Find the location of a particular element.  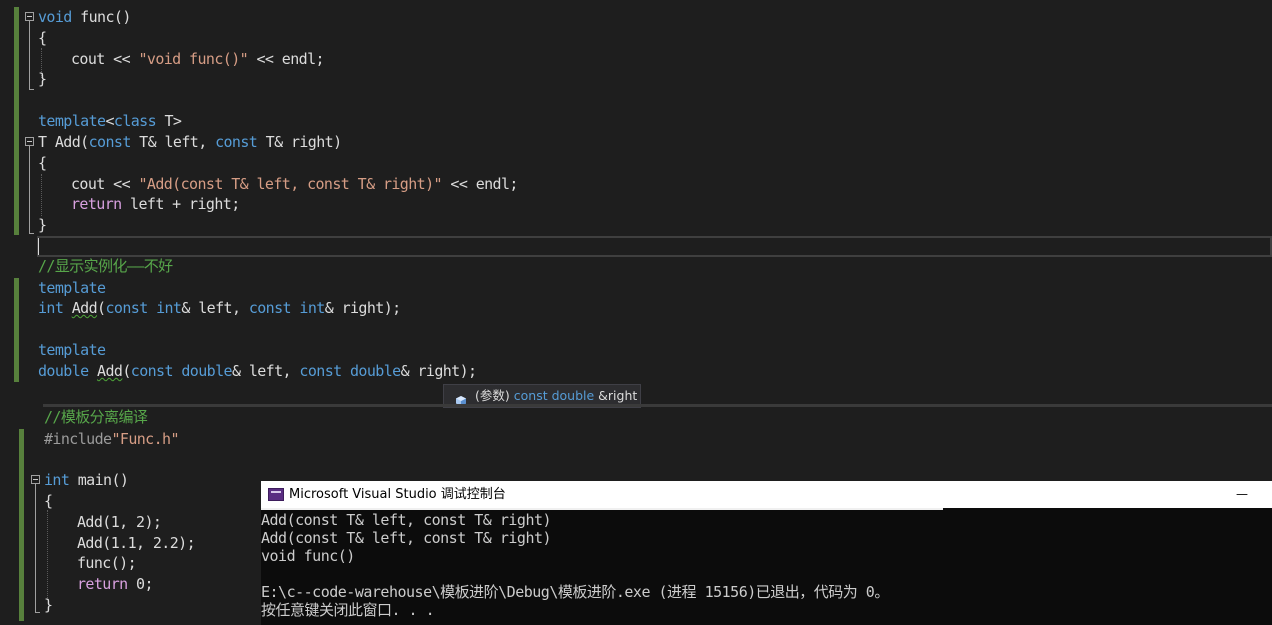

keyword: class is located at coordinates (135, 121).